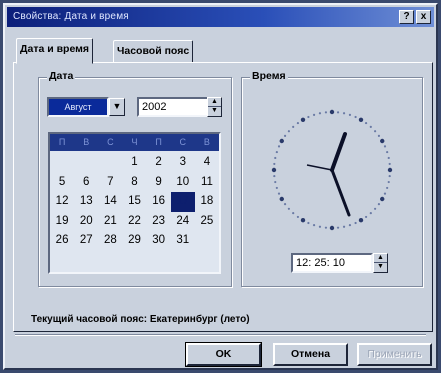 The width and height of the screenshot is (441, 373). I want to click on cancel-button: Отмена, so click(310, 354).